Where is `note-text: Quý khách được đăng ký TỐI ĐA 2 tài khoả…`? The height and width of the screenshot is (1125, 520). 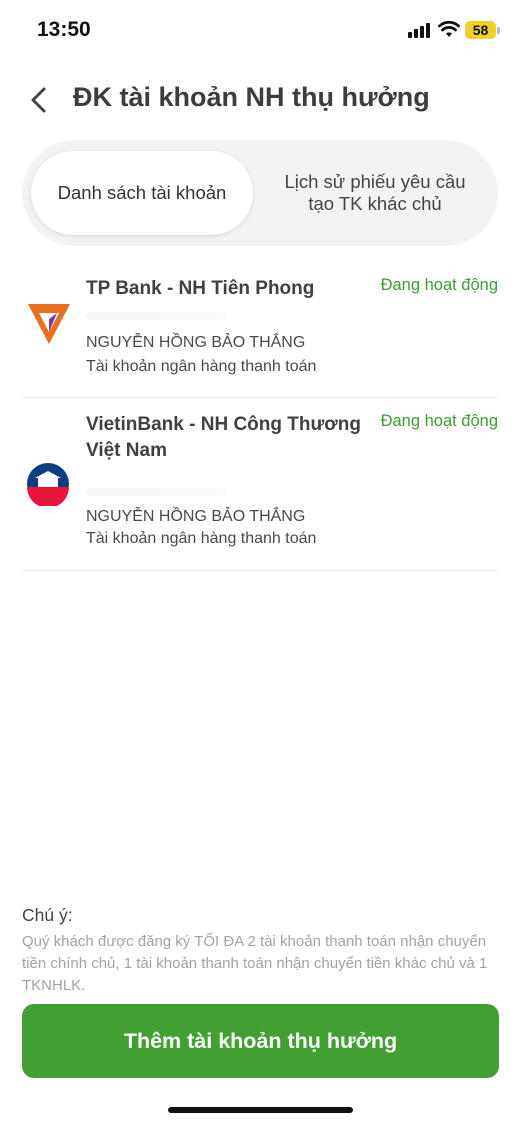
note-text: Quý khách được đăng ký TỐI ĐA 2 tài khoả… is located at coordinates (255, 963).